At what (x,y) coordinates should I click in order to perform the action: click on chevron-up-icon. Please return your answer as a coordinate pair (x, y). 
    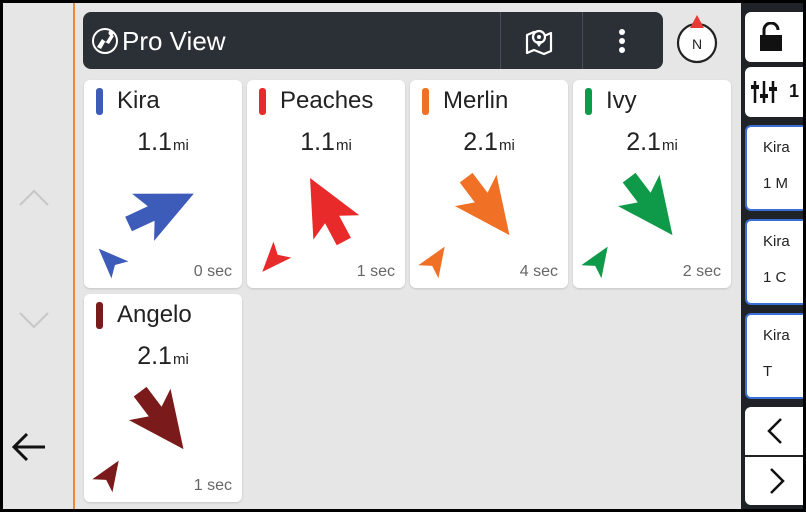
    Looking at the image, I should click on (34, 198).